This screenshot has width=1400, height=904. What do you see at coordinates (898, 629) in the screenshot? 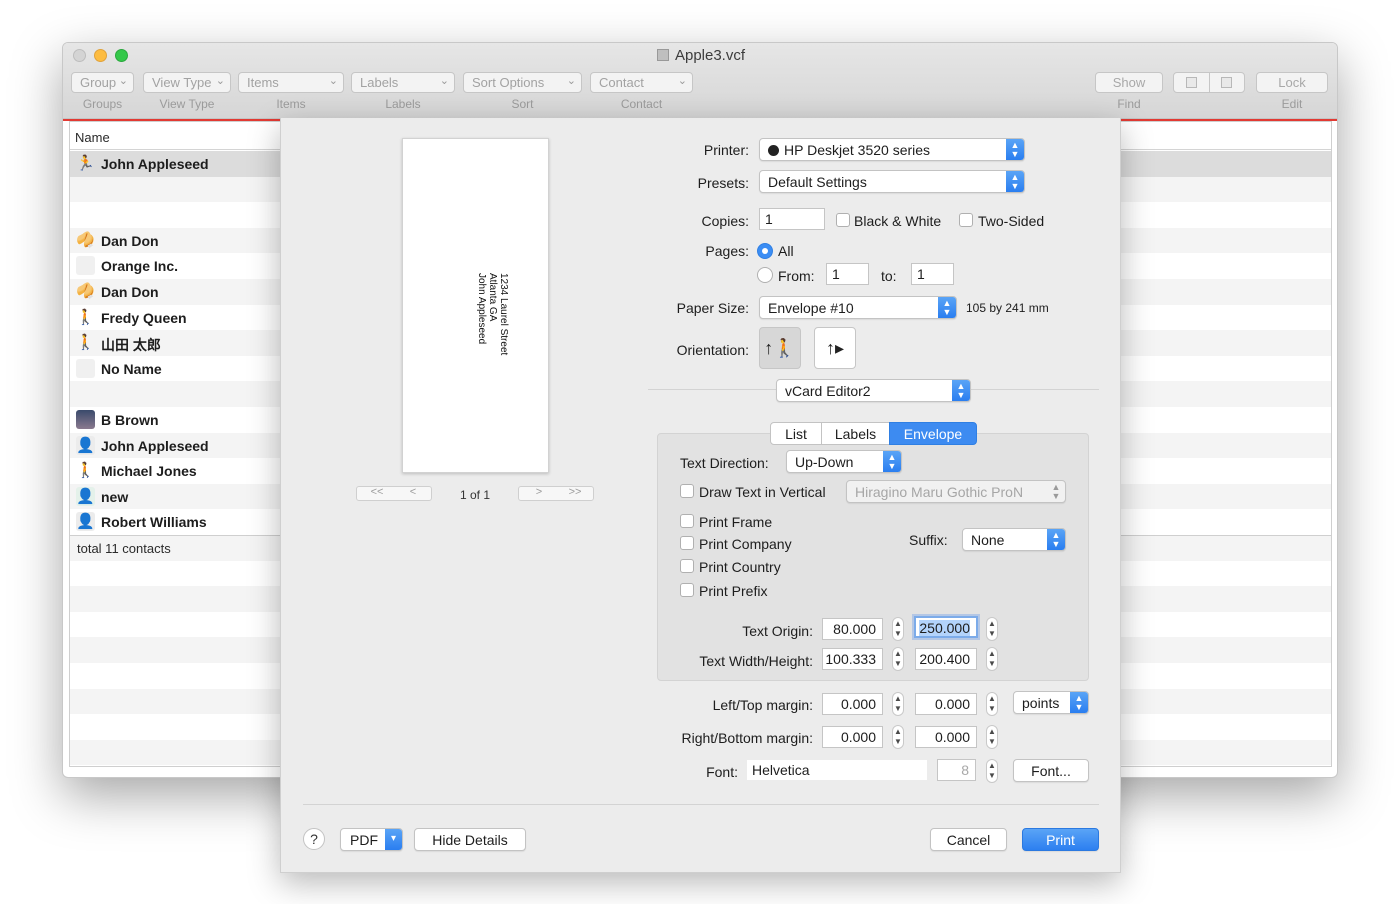
I see `text-origin-x-stepper: ▲ ▼` at bounding box center [898, 629].